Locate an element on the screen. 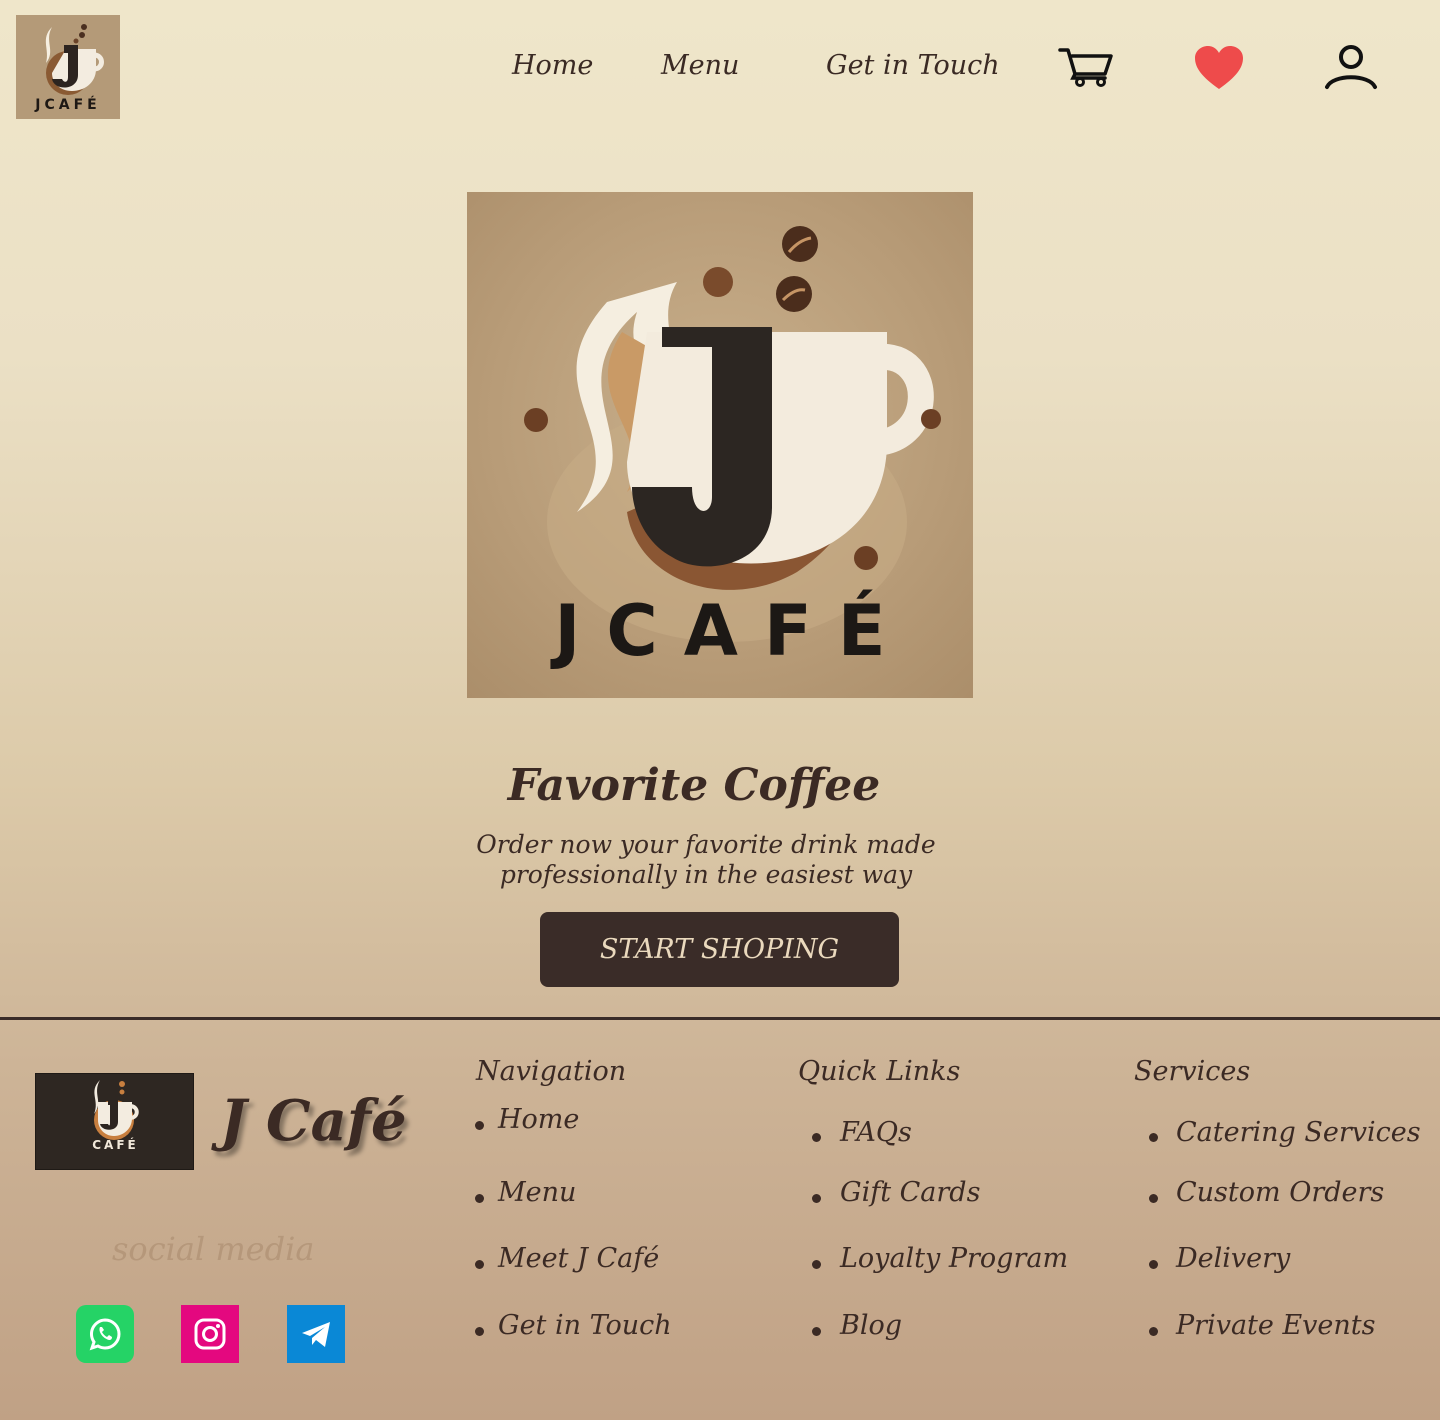  instagram-icon is located at coordinates (210, 1334).